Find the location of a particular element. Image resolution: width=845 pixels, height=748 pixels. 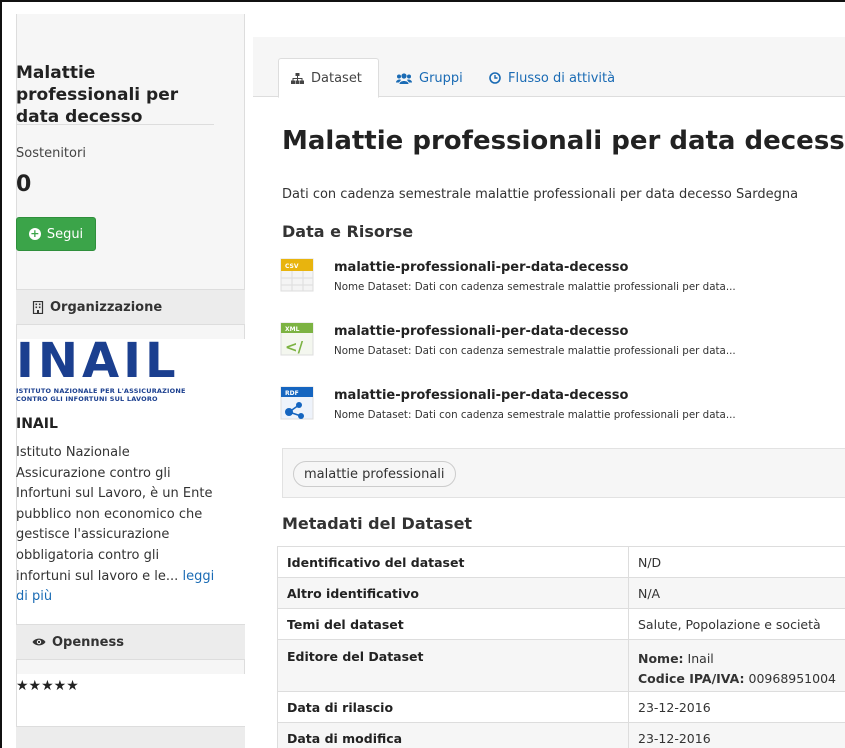

tab-gruppi-label: Gruppi is located at coordinates (441, 78).